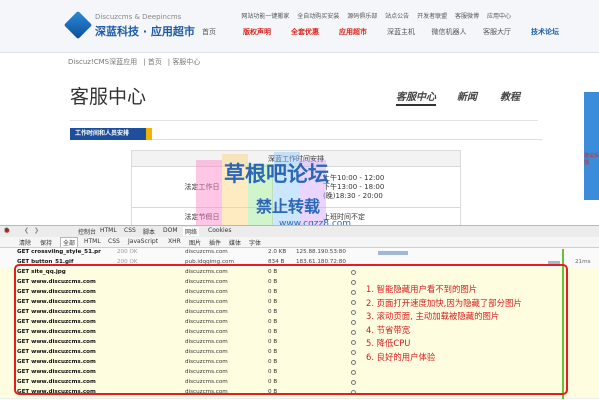 This screenshot has width=599, height=400. What do you see at coordinates (78, 25) in the screenshot?
I see `logo-diamond-icon` at bounding box center [78, 25].